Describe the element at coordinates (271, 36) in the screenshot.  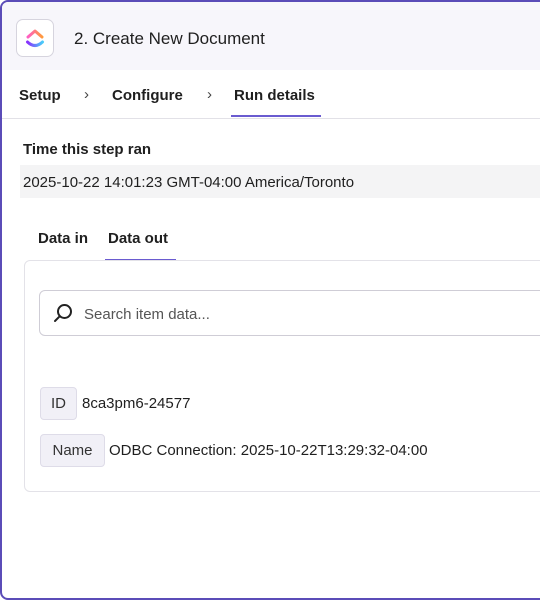
I see `step-header: 2. Create New Document` at that location.